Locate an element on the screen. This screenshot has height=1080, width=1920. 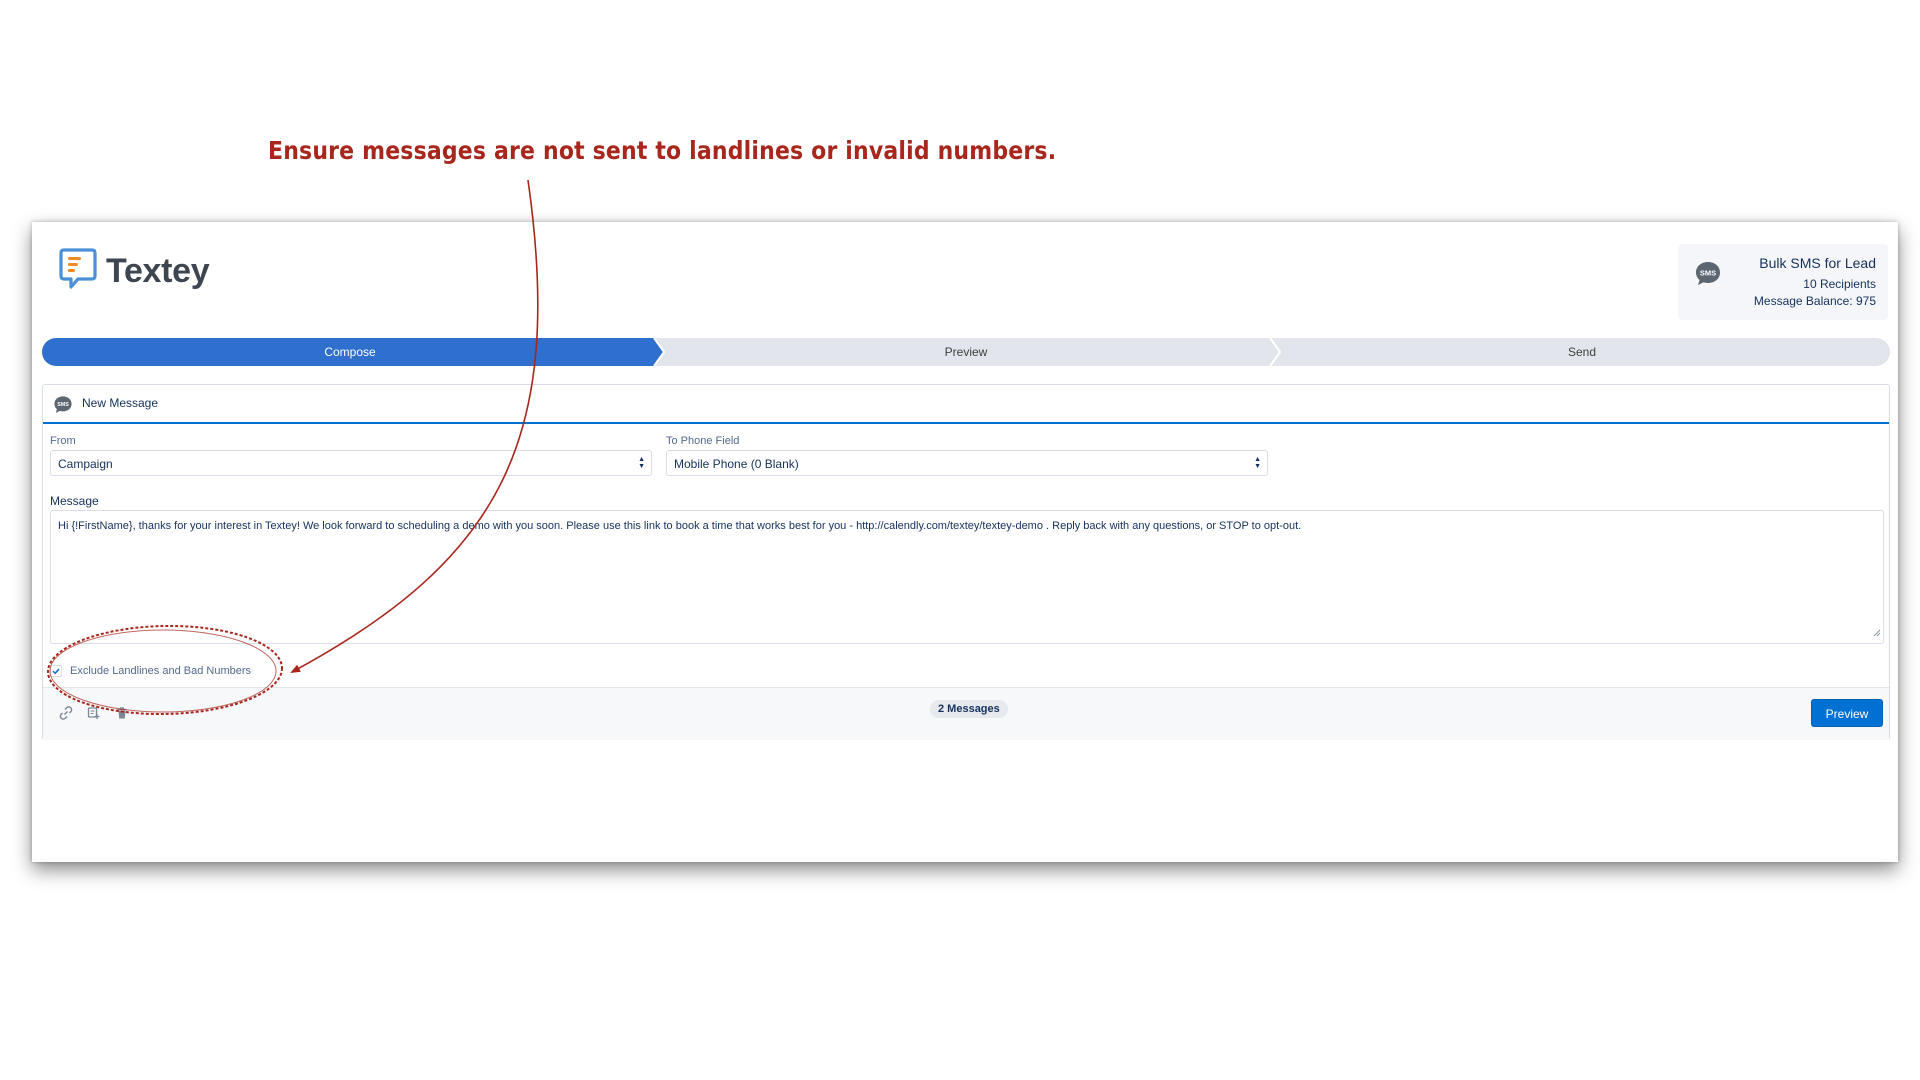
logo-text: Textey is located at coordinates (158, 271).